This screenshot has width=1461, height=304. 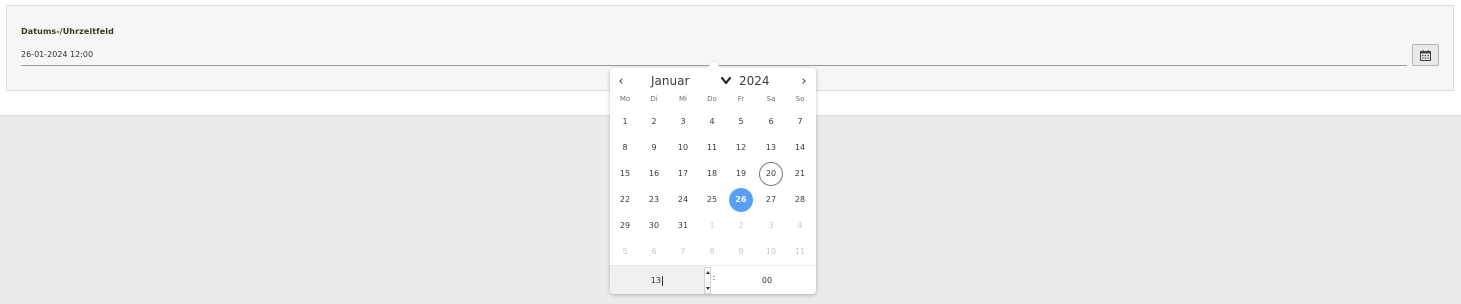 I want to click on day-cell: 15, so click(x=625, y=174).